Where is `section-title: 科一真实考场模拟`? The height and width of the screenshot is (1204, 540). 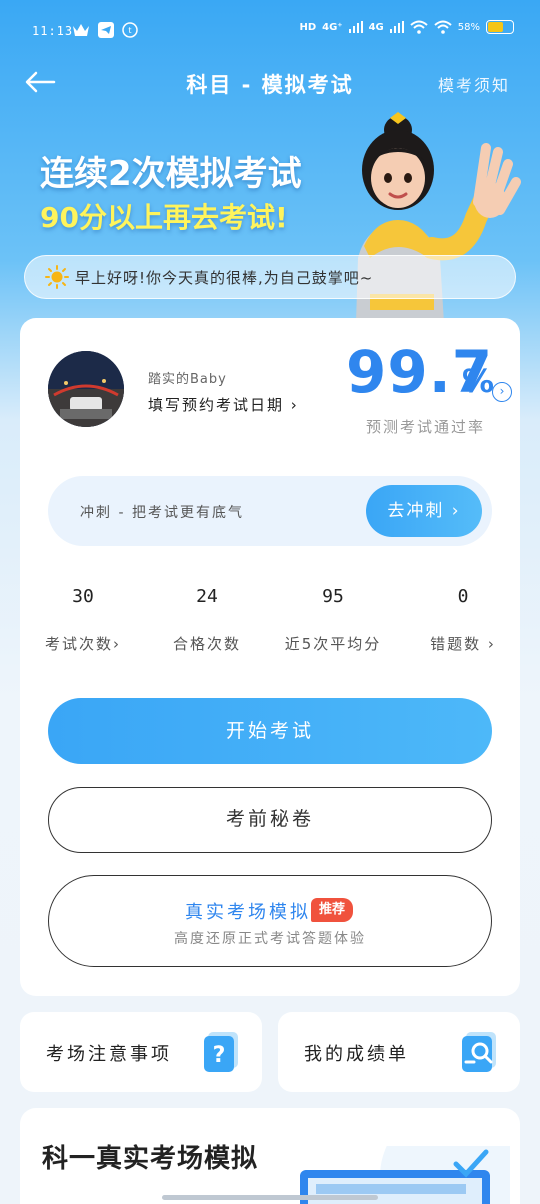
section-title: 科一真实考场模拟 is located at coordinates (150, 1159).